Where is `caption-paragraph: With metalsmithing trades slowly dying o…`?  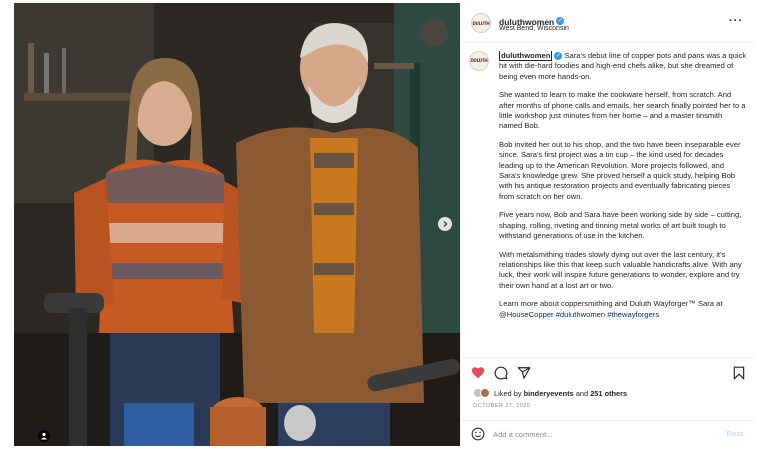 caption-paragraph: With metalsmithing trades slowly dying o… is located at coordinates (620, 269).